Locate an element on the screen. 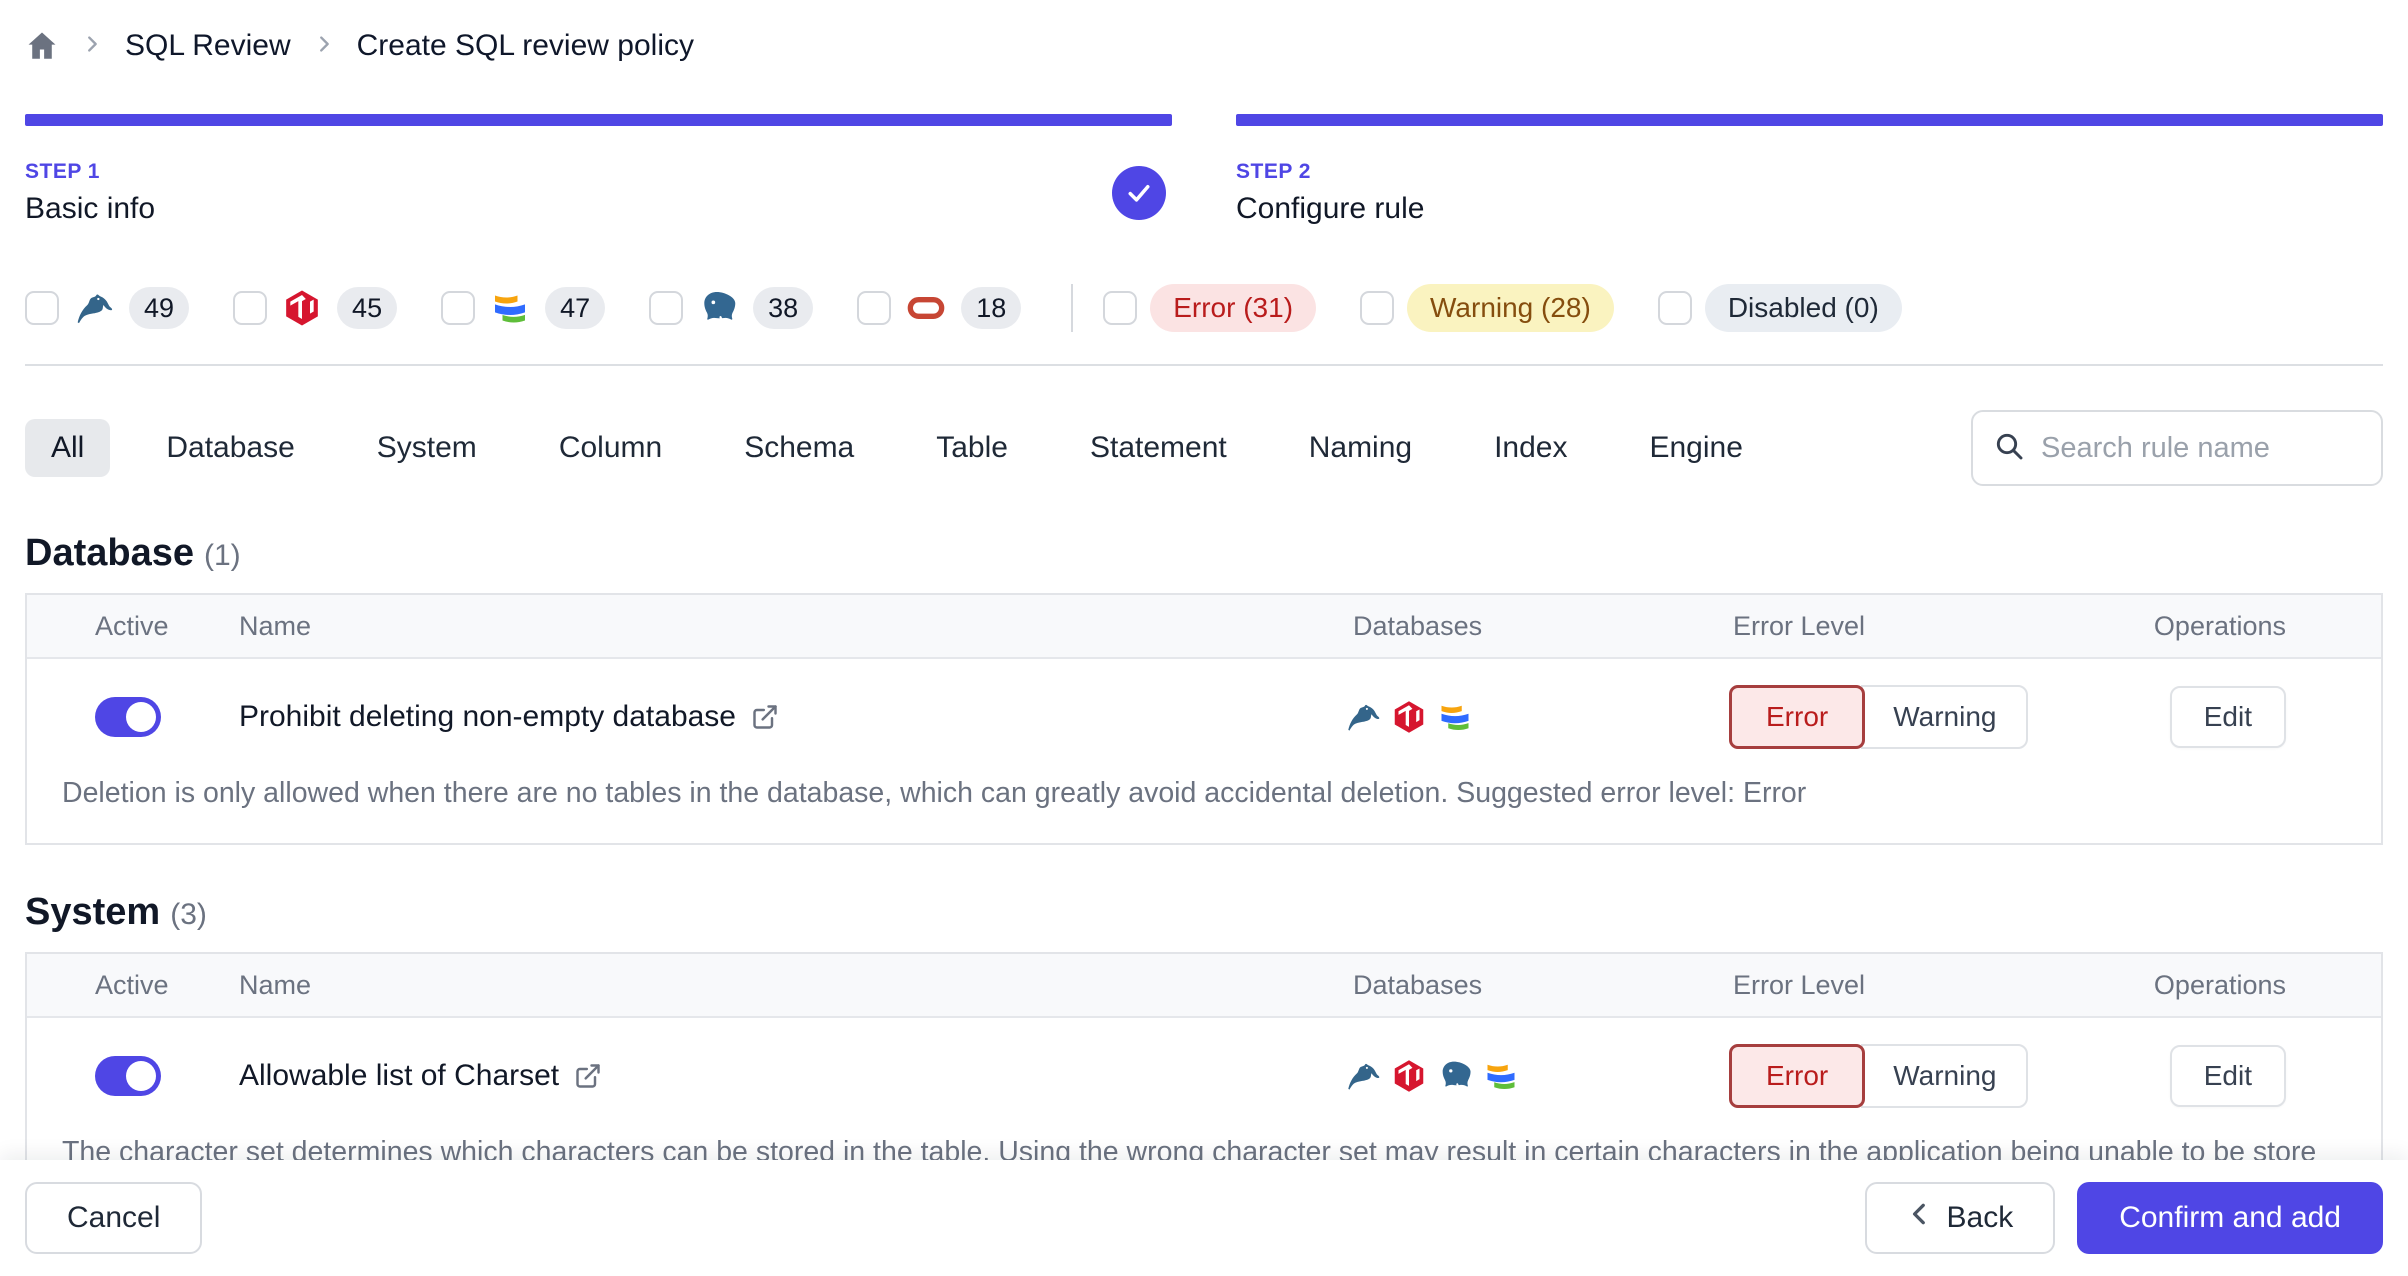  tidb-icon is located at coordinates (1409, 717).